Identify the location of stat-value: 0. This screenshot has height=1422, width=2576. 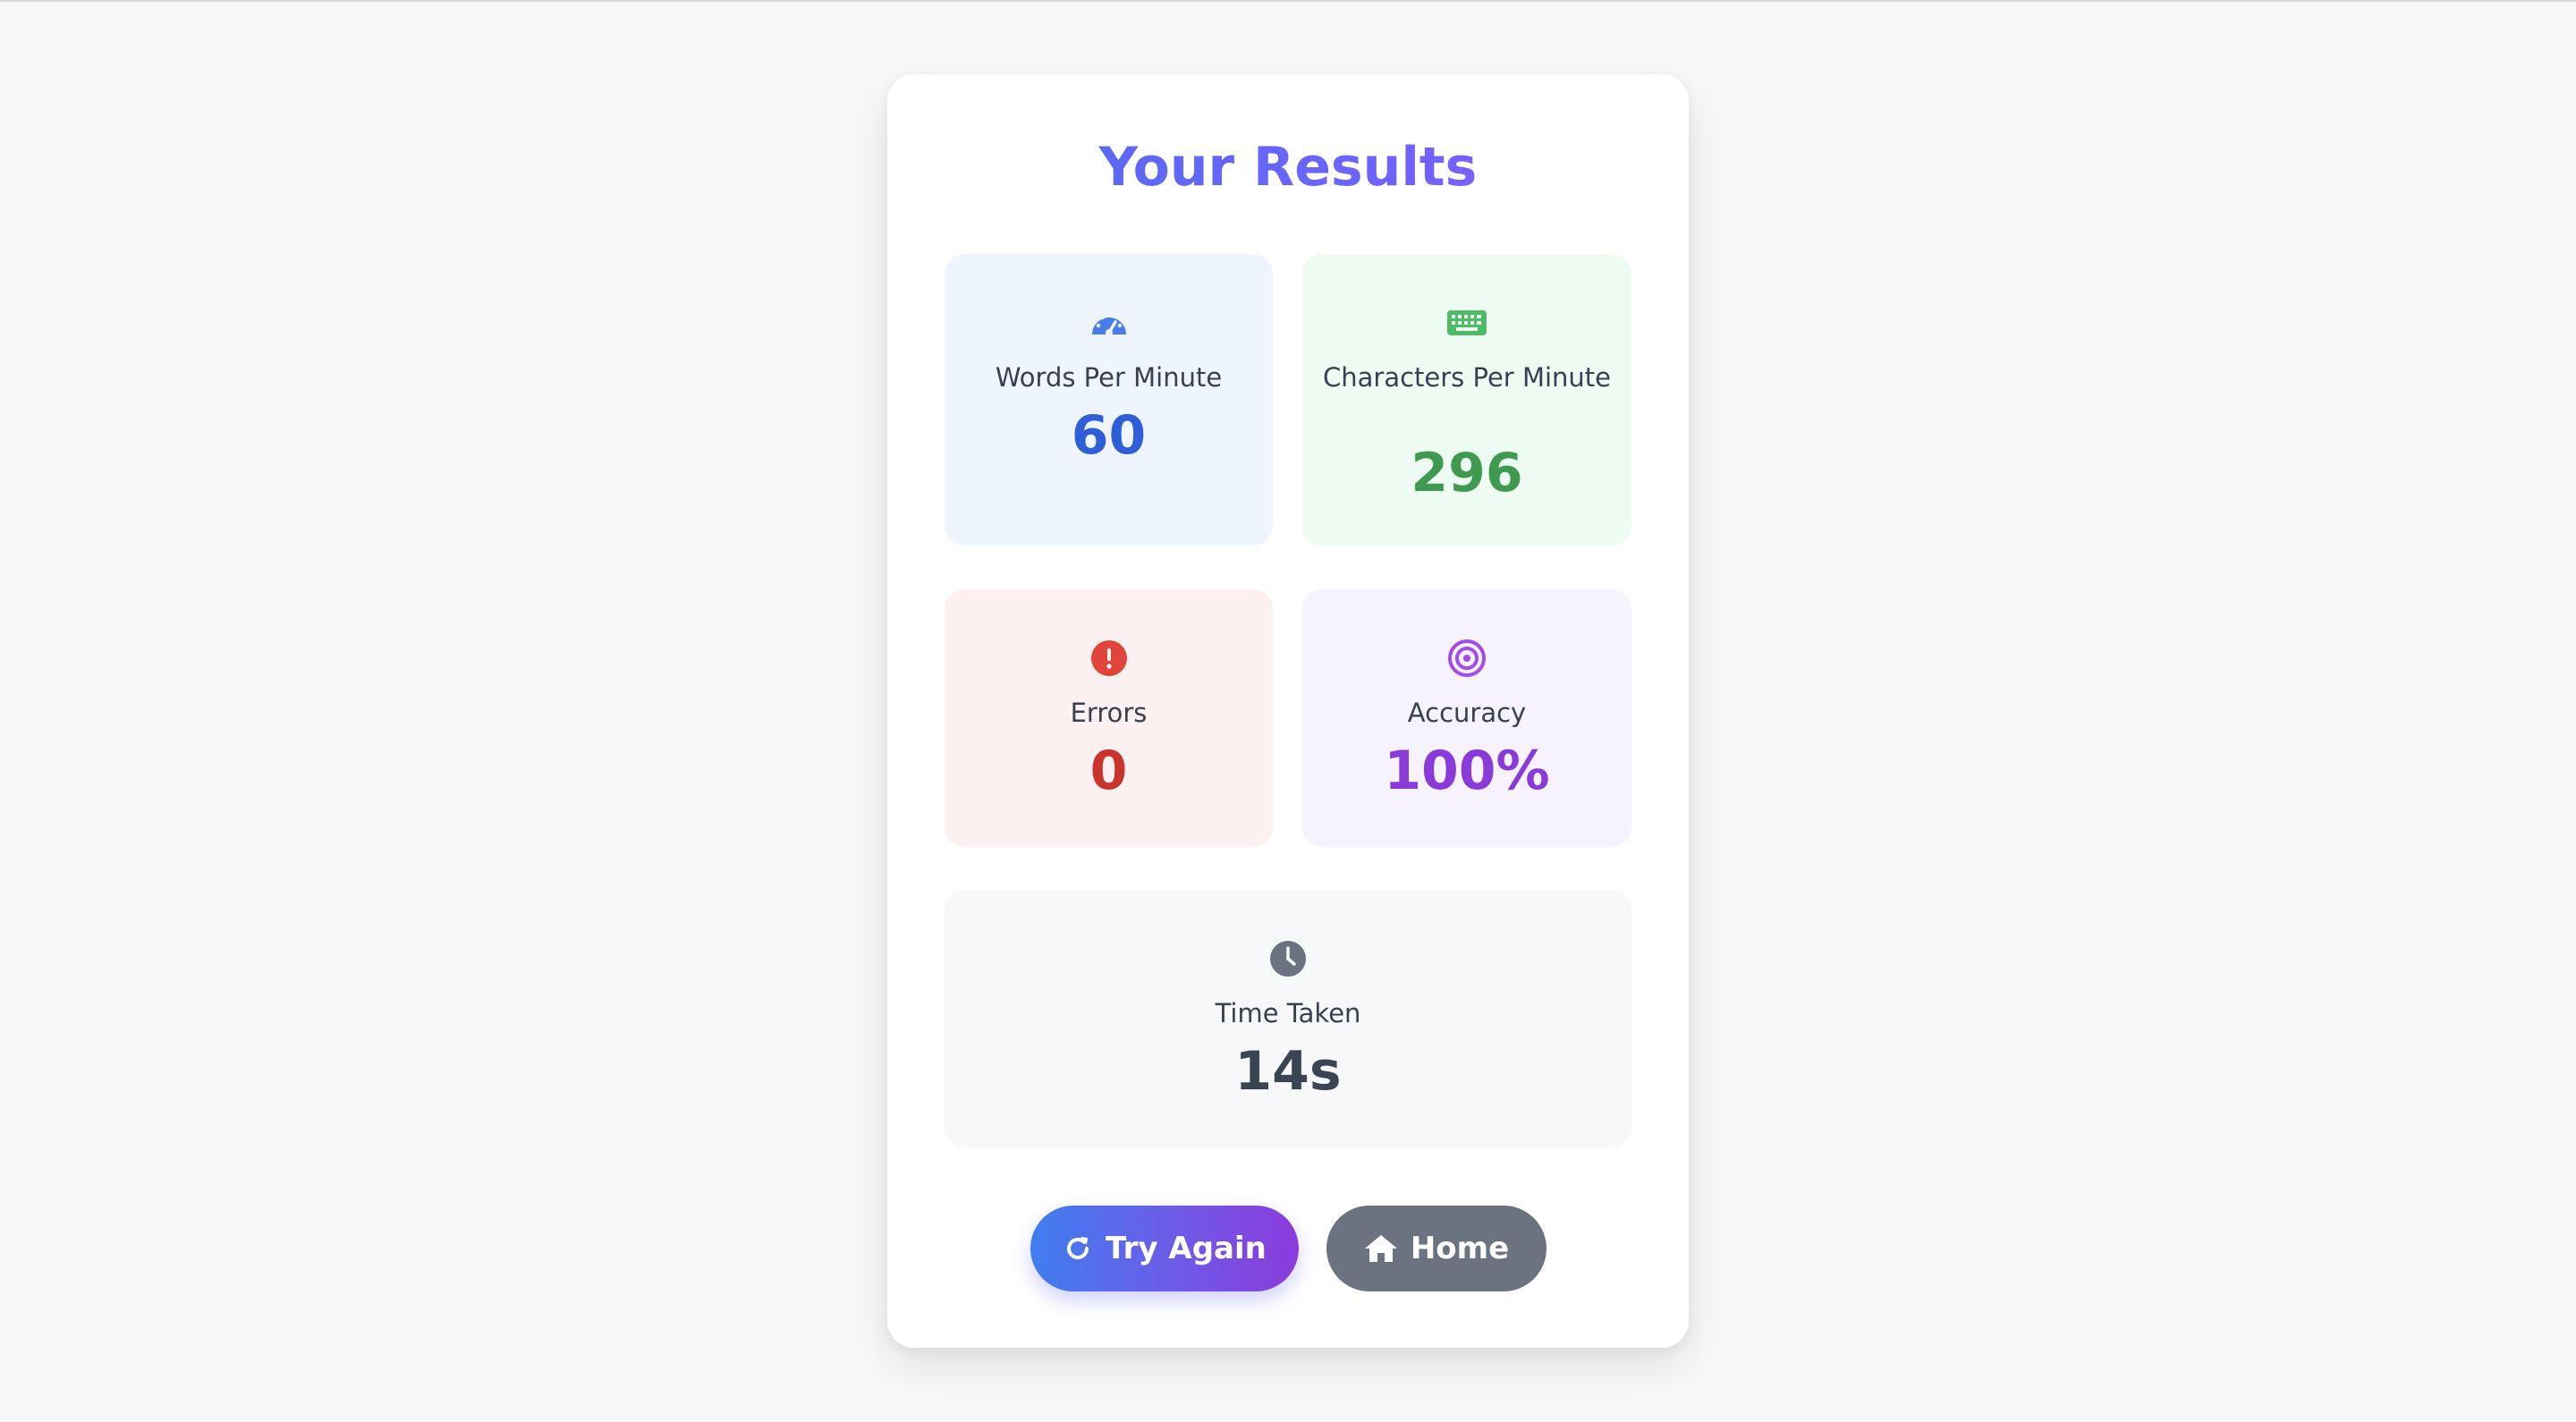
(1108, 771).